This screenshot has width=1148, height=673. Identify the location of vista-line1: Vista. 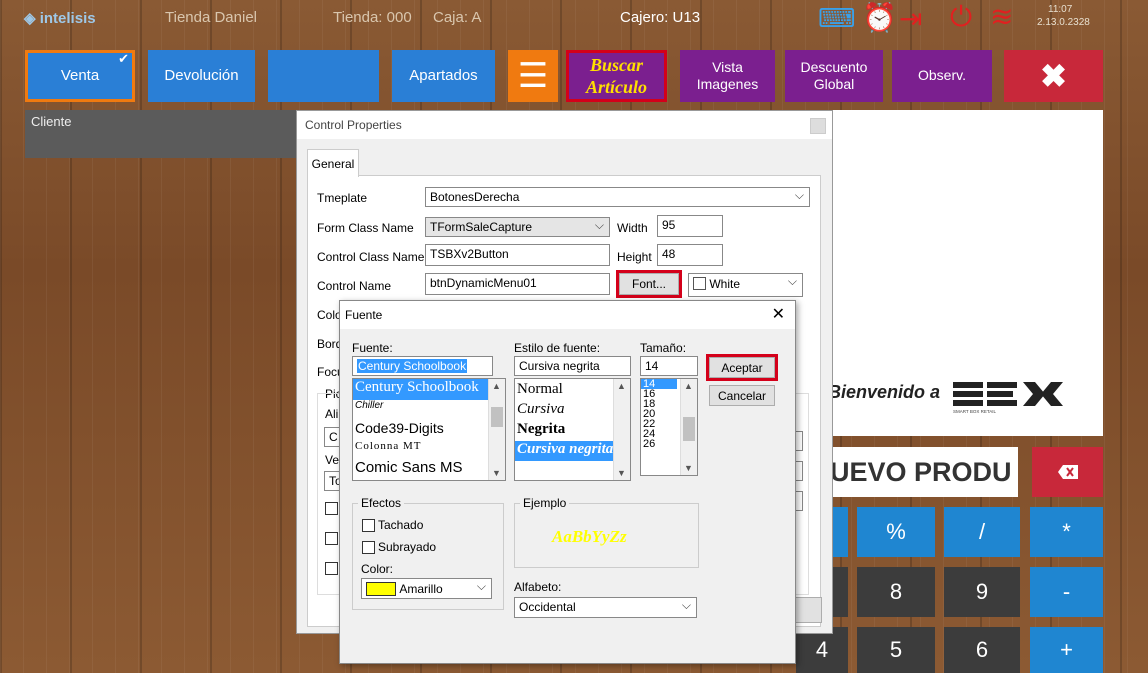
(727, 66).